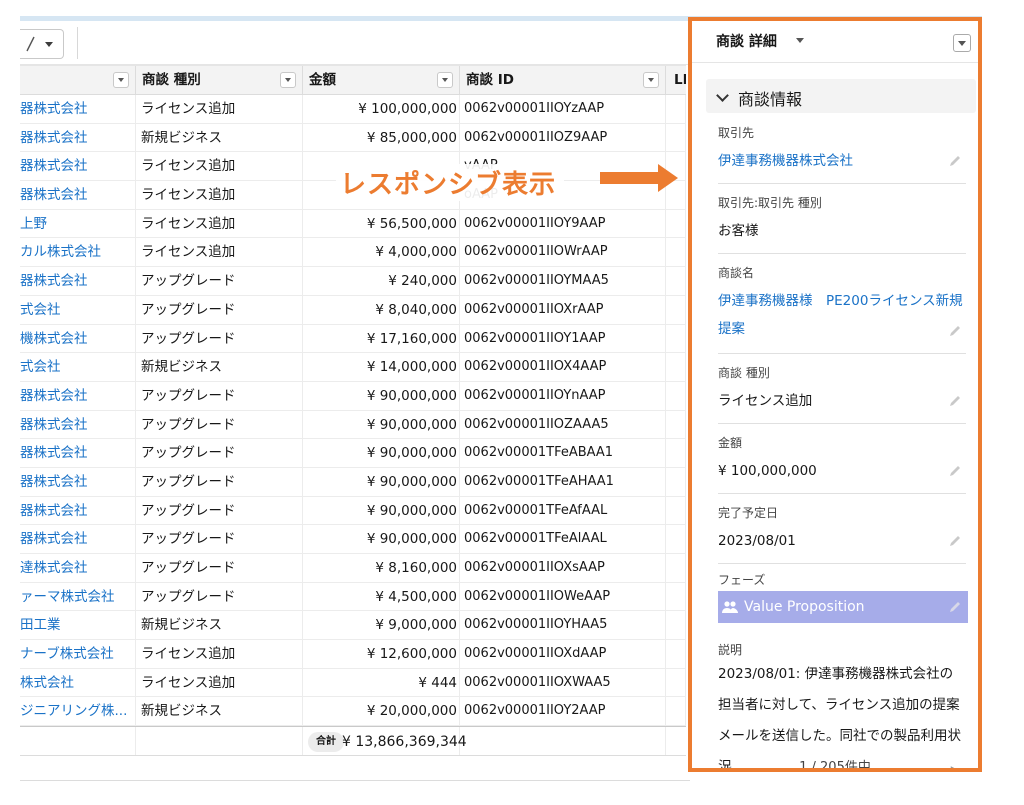 The image size is (1024, 805). I want to click on column-header-le: LE, so click(676, 81).